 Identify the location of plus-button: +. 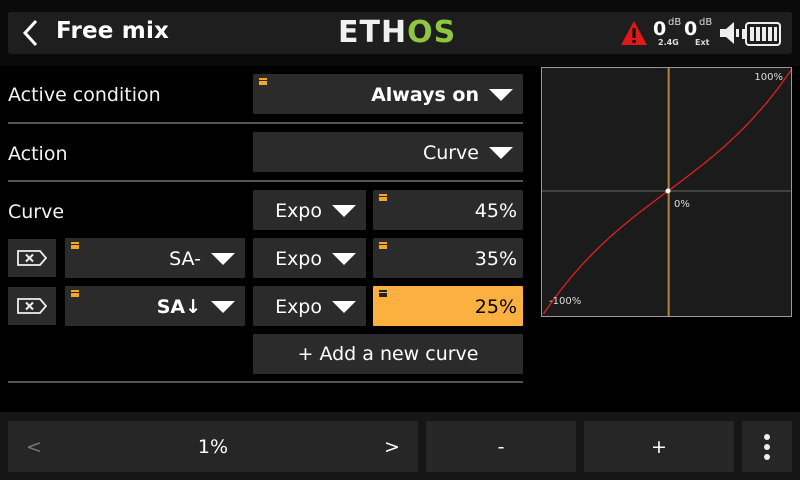
(659, 446).